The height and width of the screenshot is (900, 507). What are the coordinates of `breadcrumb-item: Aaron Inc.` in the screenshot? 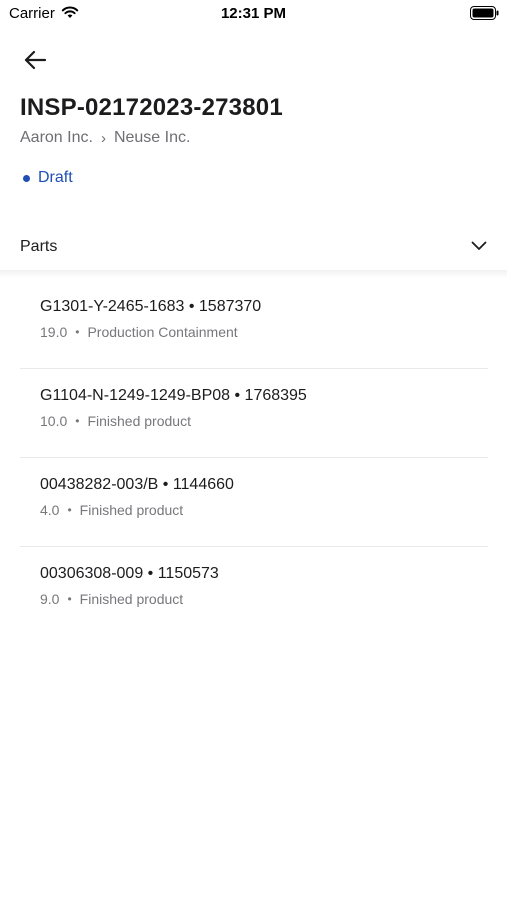 It's located at (56, 137).